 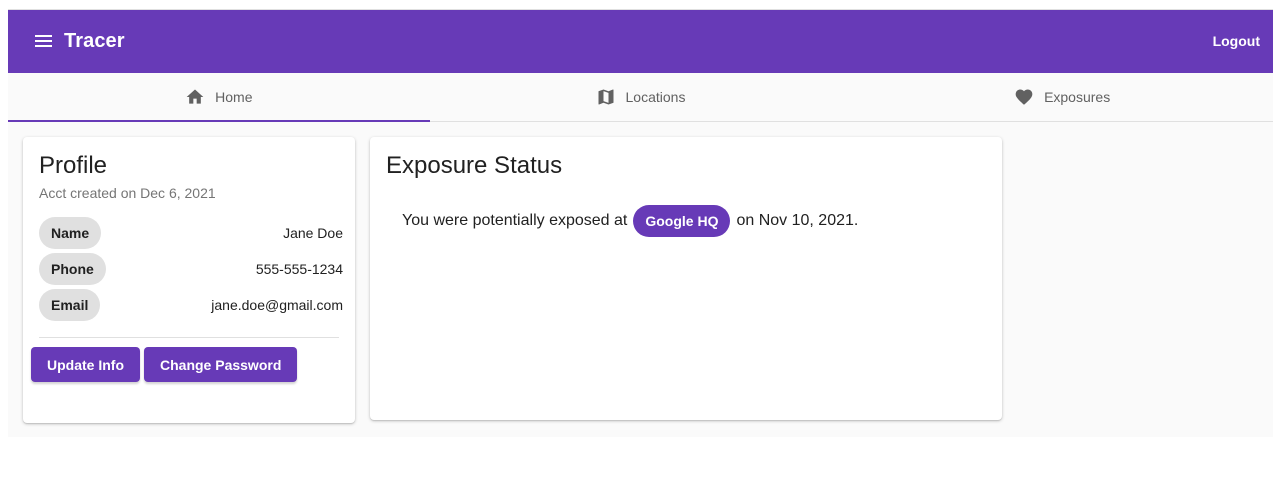 I want to click on tab-home-label: Home, so click(x=234, y=97).